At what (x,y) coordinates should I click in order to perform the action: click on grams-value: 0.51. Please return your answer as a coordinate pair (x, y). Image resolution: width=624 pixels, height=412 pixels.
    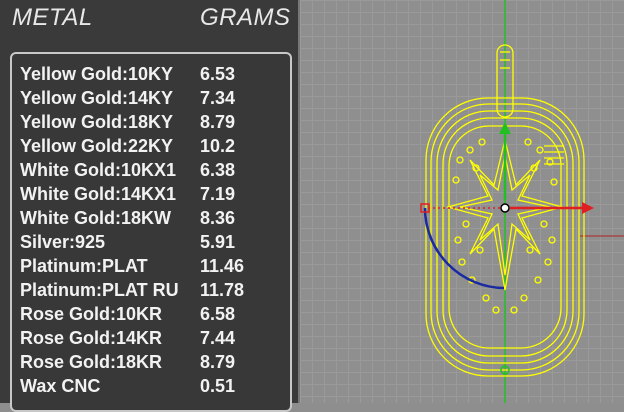
    Looking at the image, I should click on (218, 386).